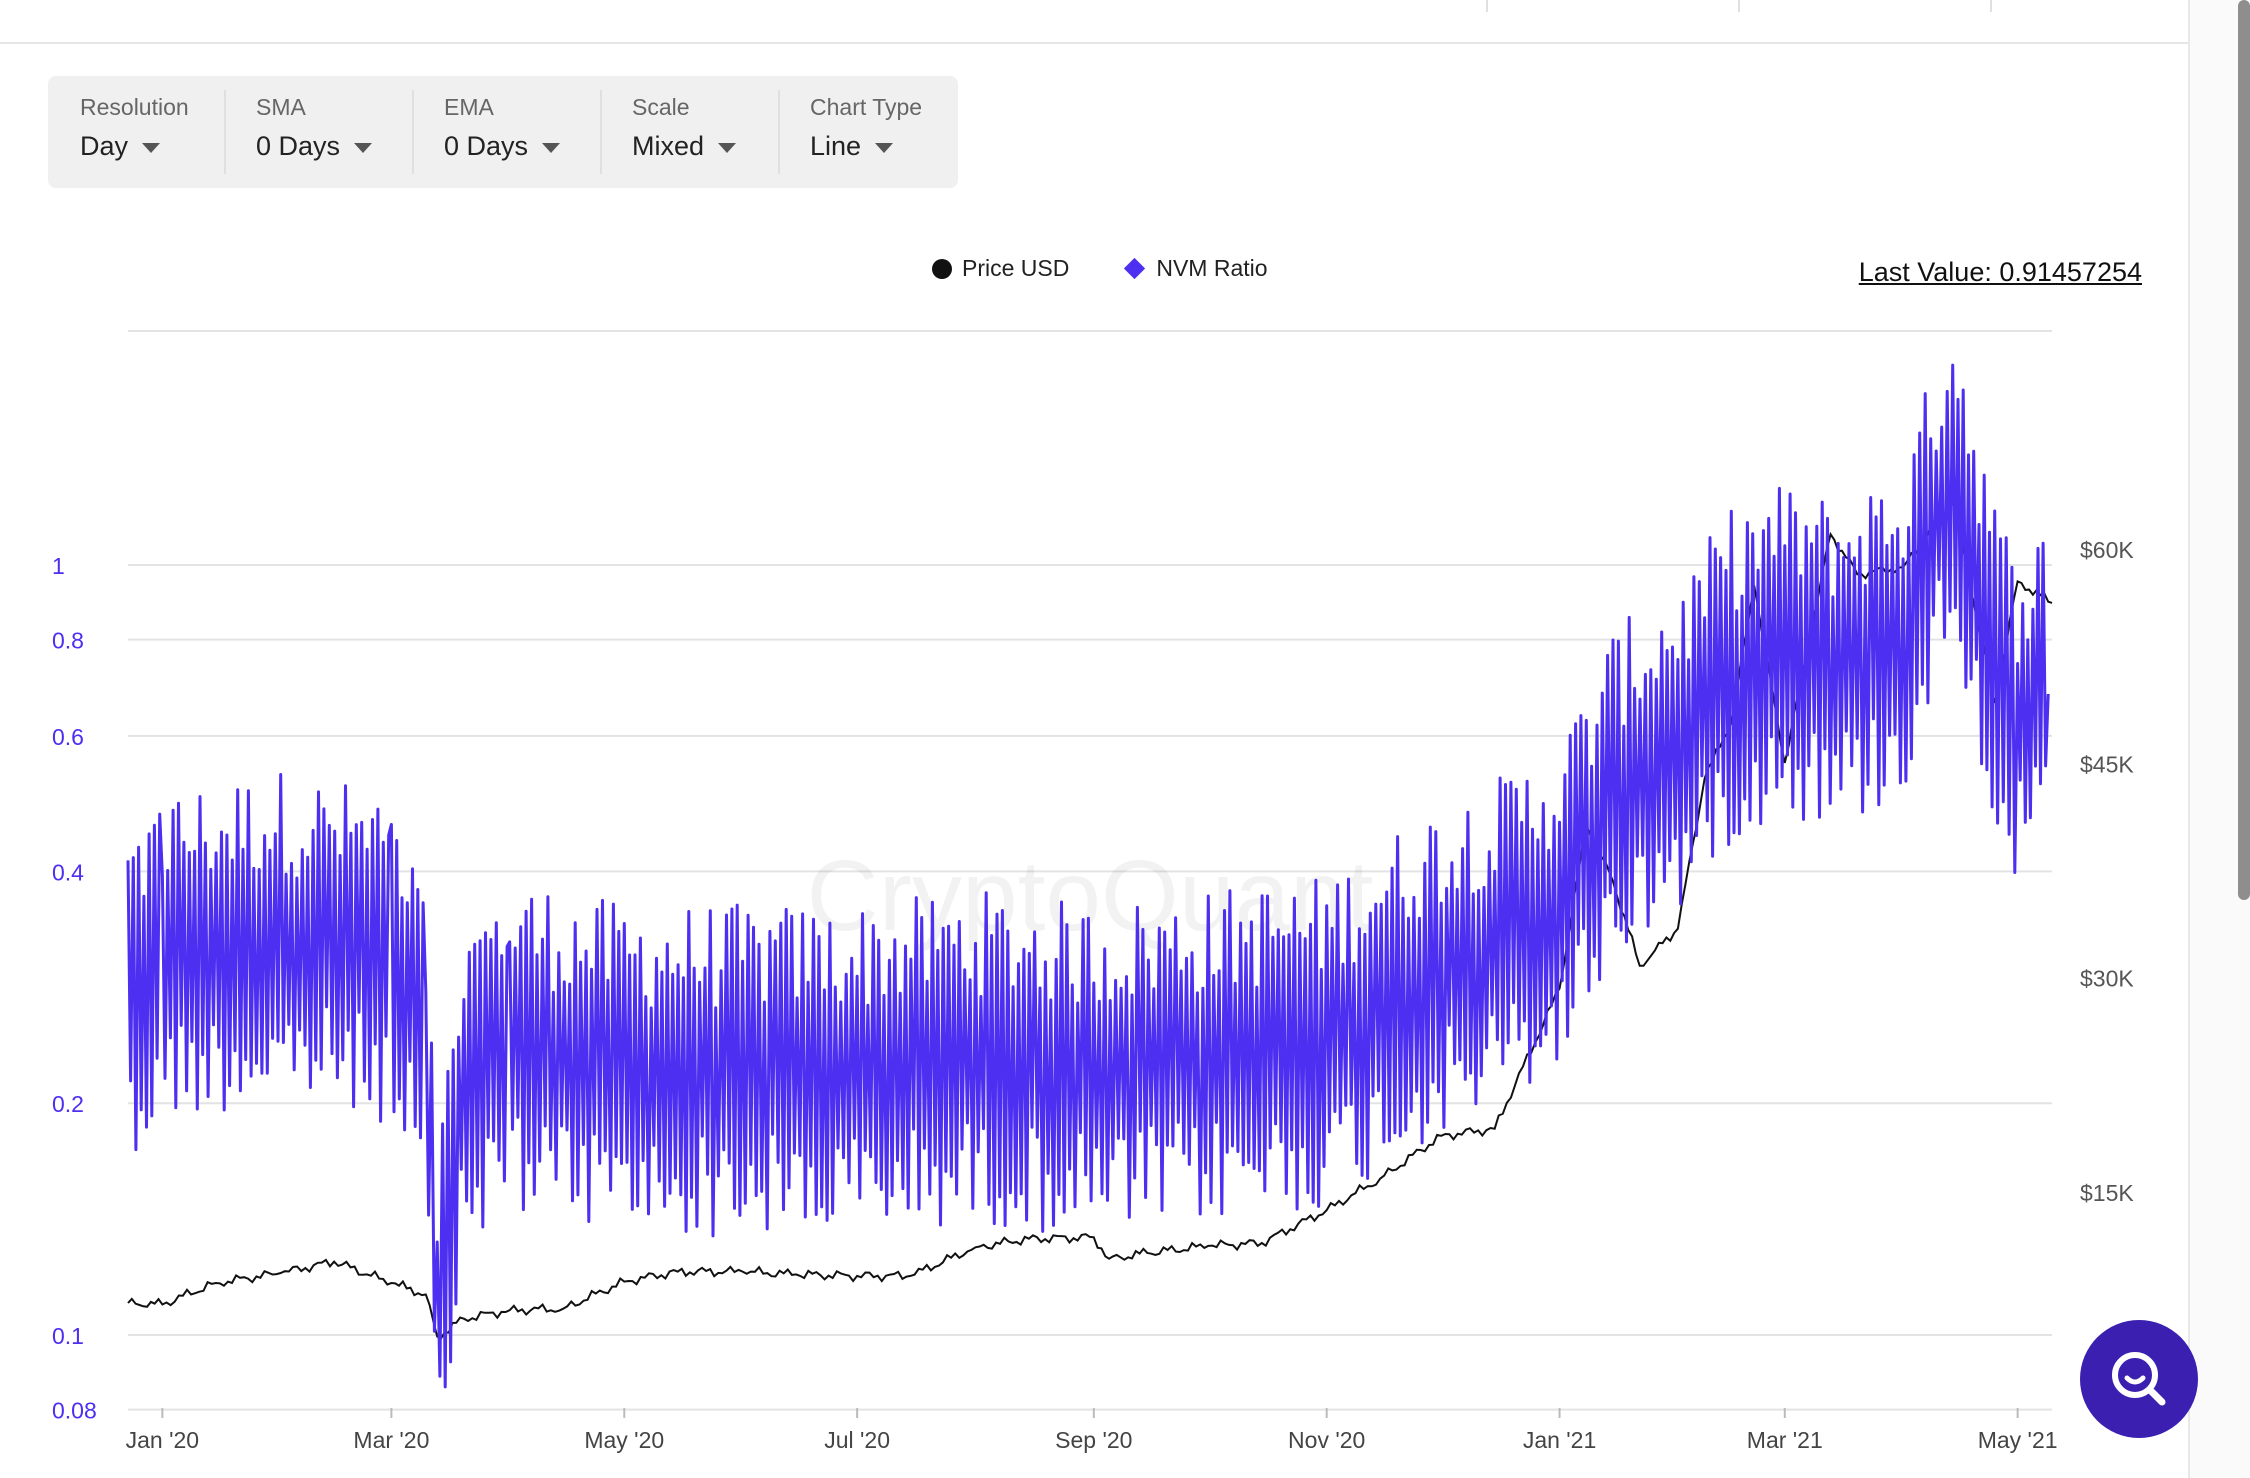  What do you see at coordinates (104, 146) in the screenshot?
I see `resolution-value: Day` at bounding box center [104, 146].